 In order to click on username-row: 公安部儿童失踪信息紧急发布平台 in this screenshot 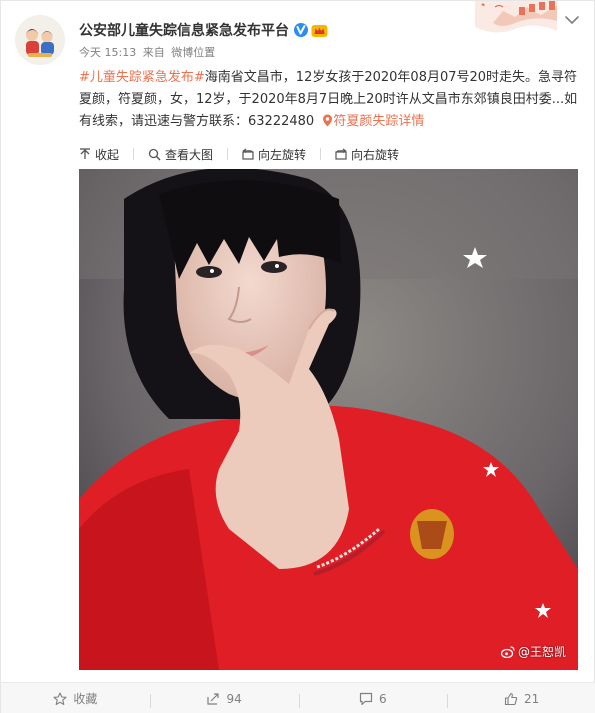, I will do `click(203, 30)`.